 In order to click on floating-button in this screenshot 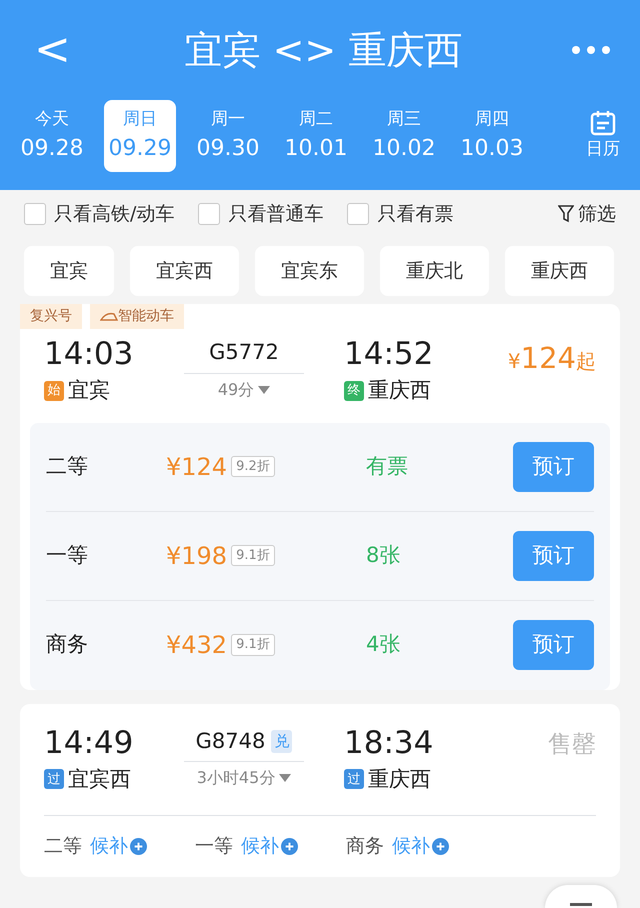, I will do `click(581, 896)`.